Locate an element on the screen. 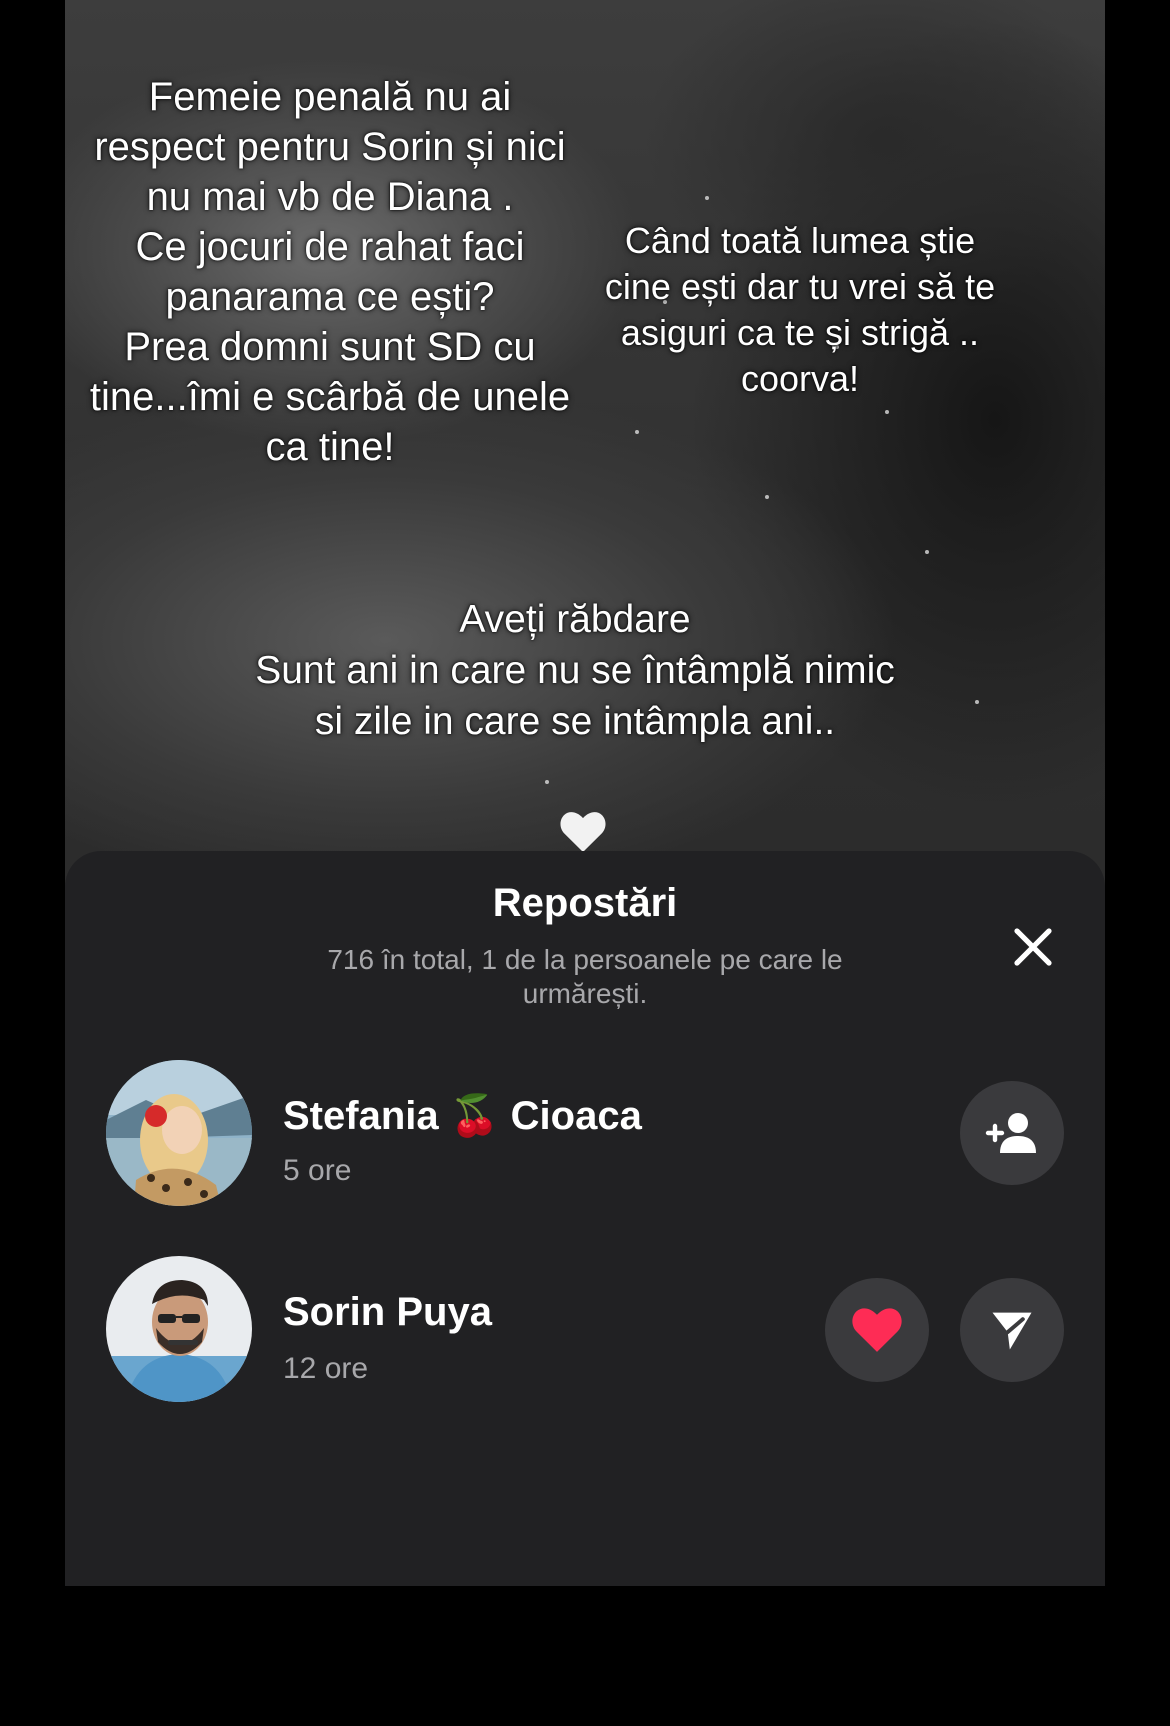  text-line: Prea domni sunt SD cu is located at coordinates (330, 347).